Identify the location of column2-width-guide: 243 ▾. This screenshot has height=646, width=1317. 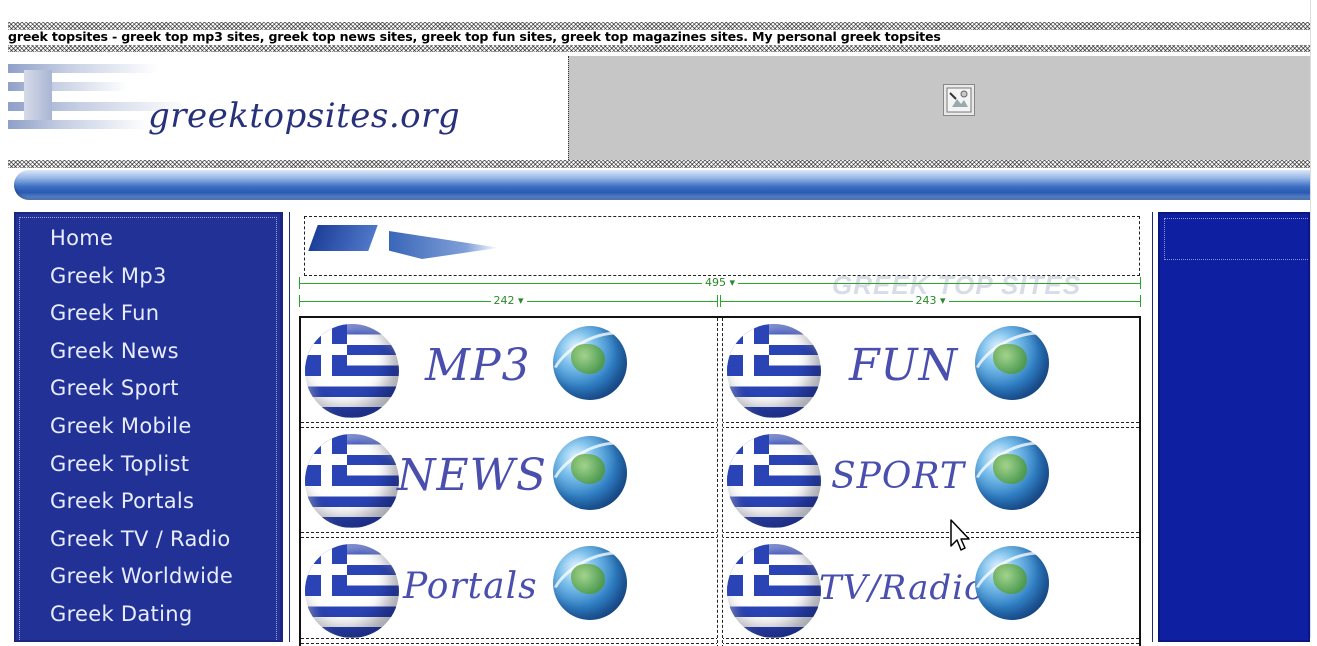
(930, 301).